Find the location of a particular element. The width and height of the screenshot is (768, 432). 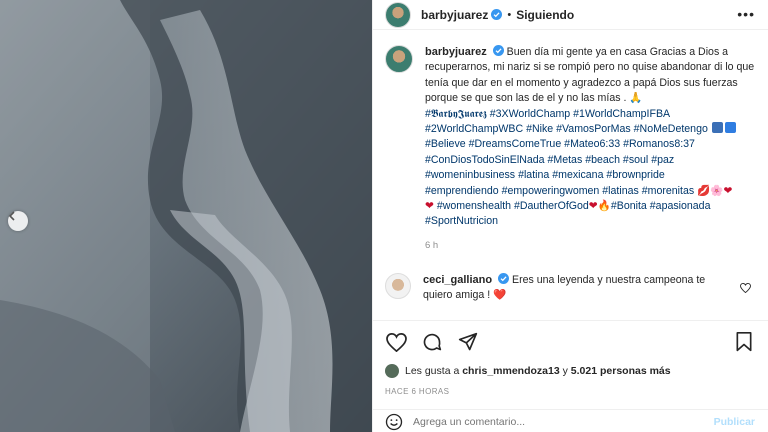

hashtag: #Nike is located at coordinates (539, 129).